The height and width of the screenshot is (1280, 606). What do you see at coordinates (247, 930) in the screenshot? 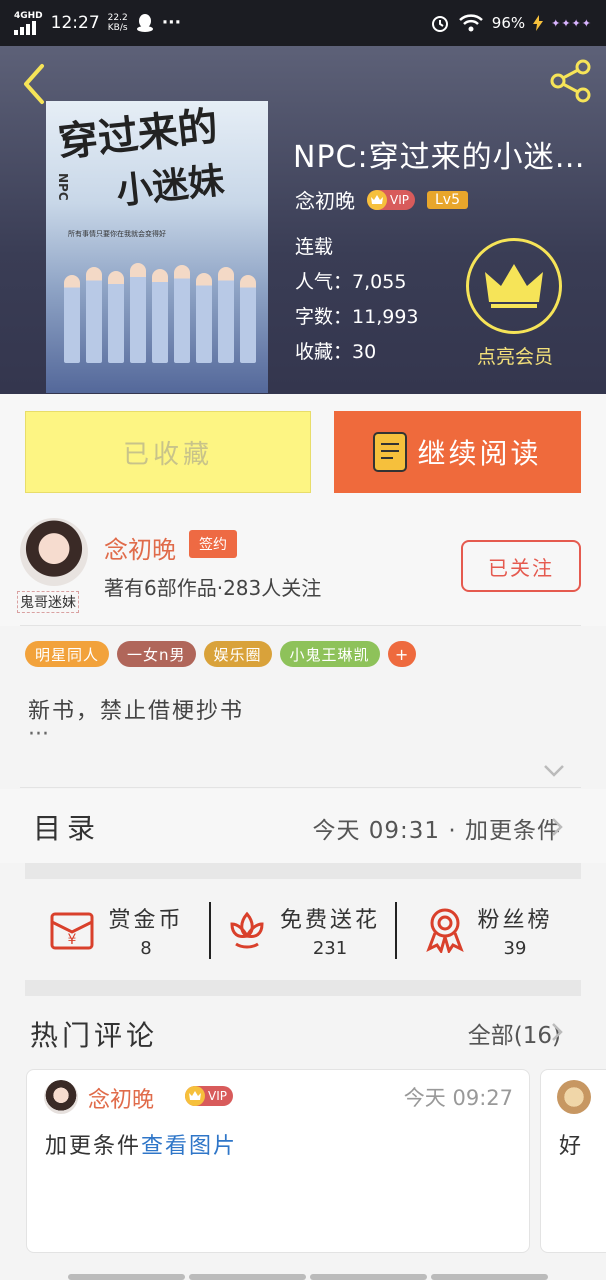
I see `flower-icon` at bounding box center [247, 930].